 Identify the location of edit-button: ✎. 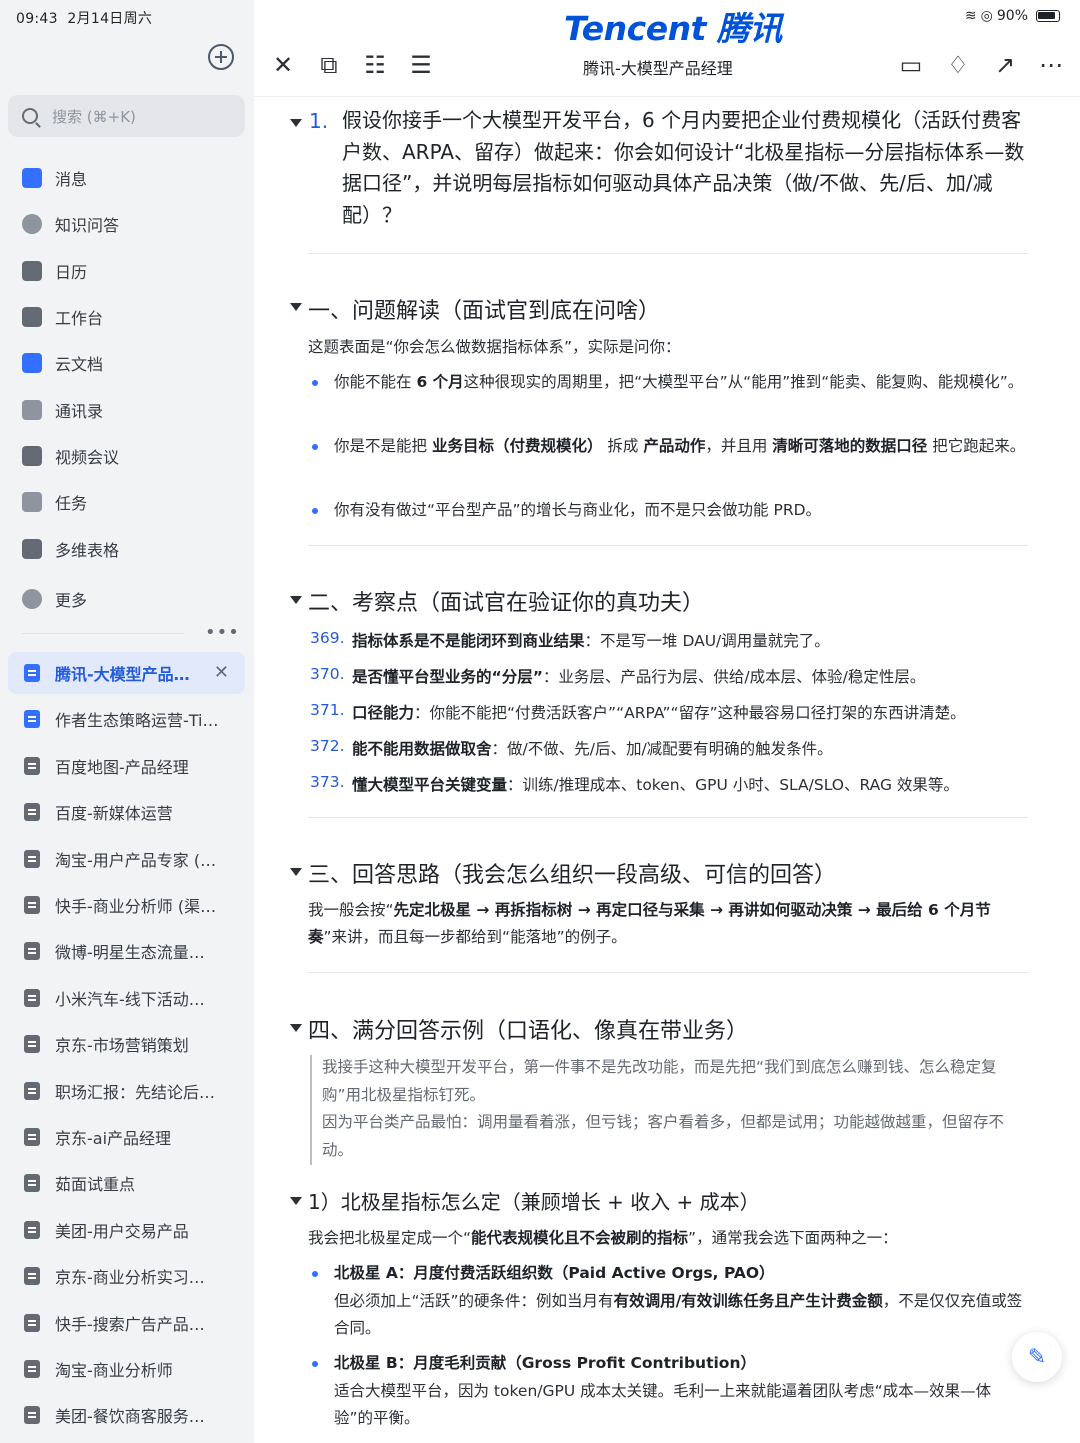
(1037, 1357).